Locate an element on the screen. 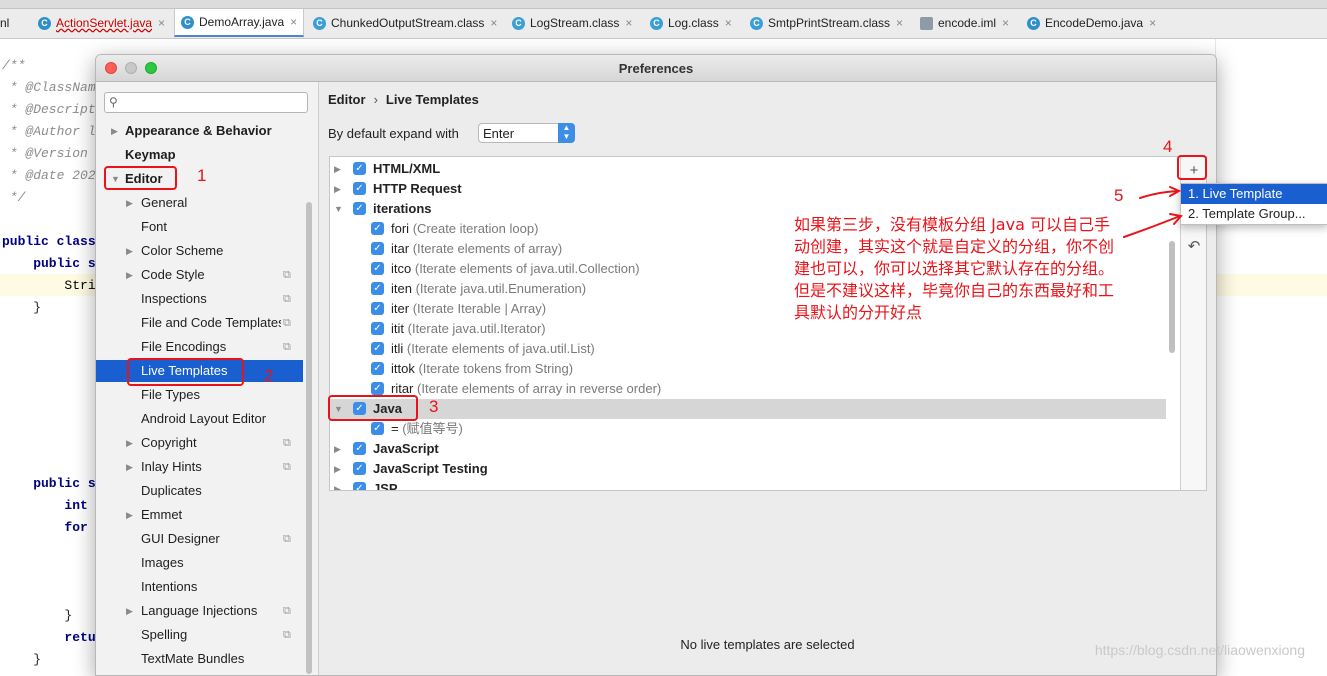 This screenshot has height=676, width=1327. watermark: https://blog.csdn.net/liaowenxiong is located at coordinates (1199, 650).